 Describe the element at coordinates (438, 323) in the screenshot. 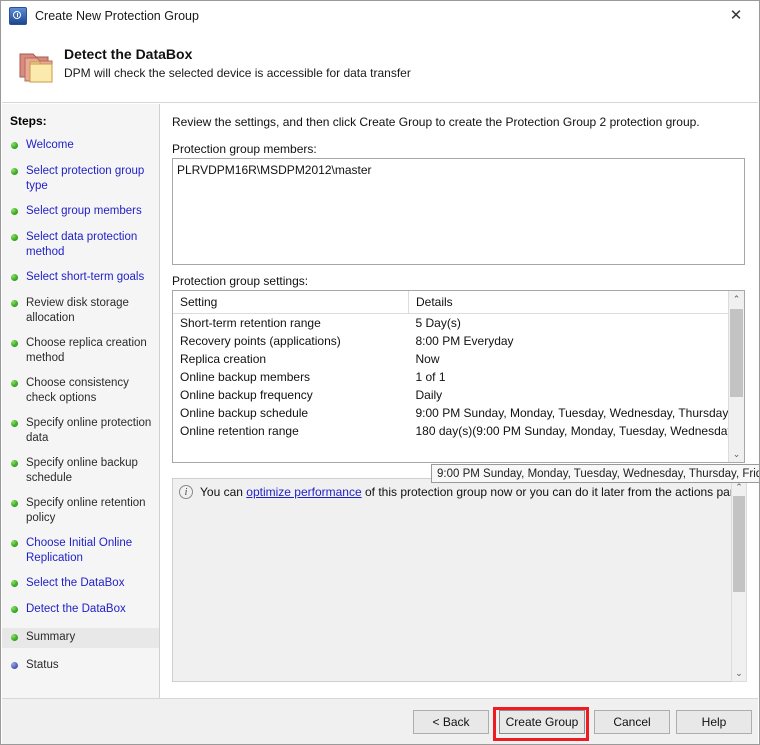

I see `cell-details: 5 Day(s)` at that location.